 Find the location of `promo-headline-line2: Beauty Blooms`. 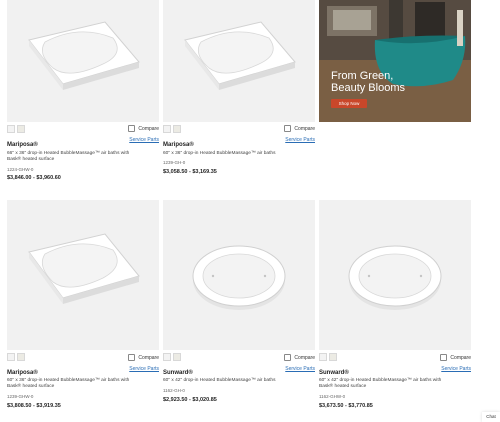

promo-headline-line2: Beauty Blooms is located at coordinates (368, 88).